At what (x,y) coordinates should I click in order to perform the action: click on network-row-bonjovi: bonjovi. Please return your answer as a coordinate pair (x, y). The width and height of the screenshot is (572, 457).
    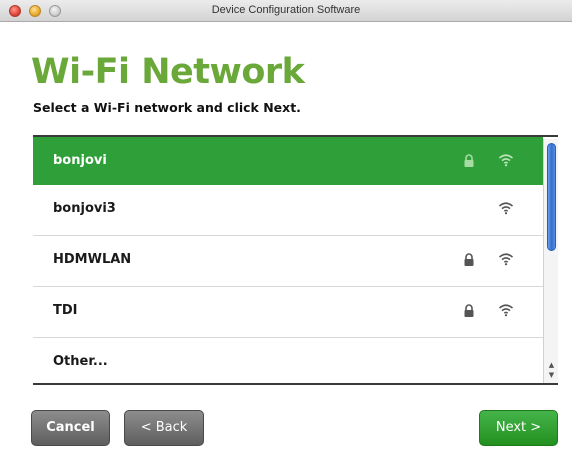
    Looking at the image, I should click on (288, 162).